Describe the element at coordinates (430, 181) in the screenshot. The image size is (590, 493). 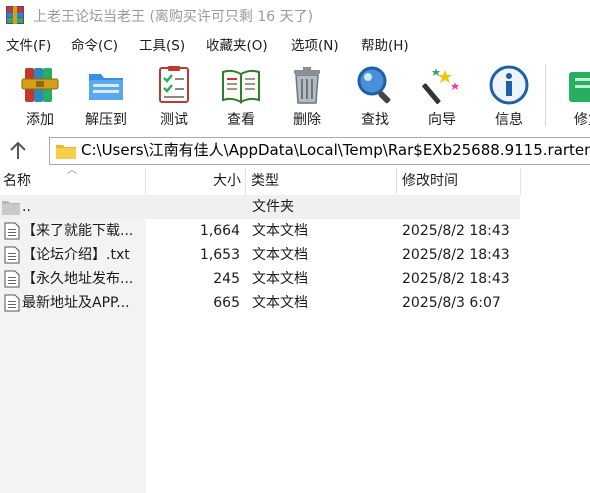
I see `column-header-modified-label: 修改时间` at that location.